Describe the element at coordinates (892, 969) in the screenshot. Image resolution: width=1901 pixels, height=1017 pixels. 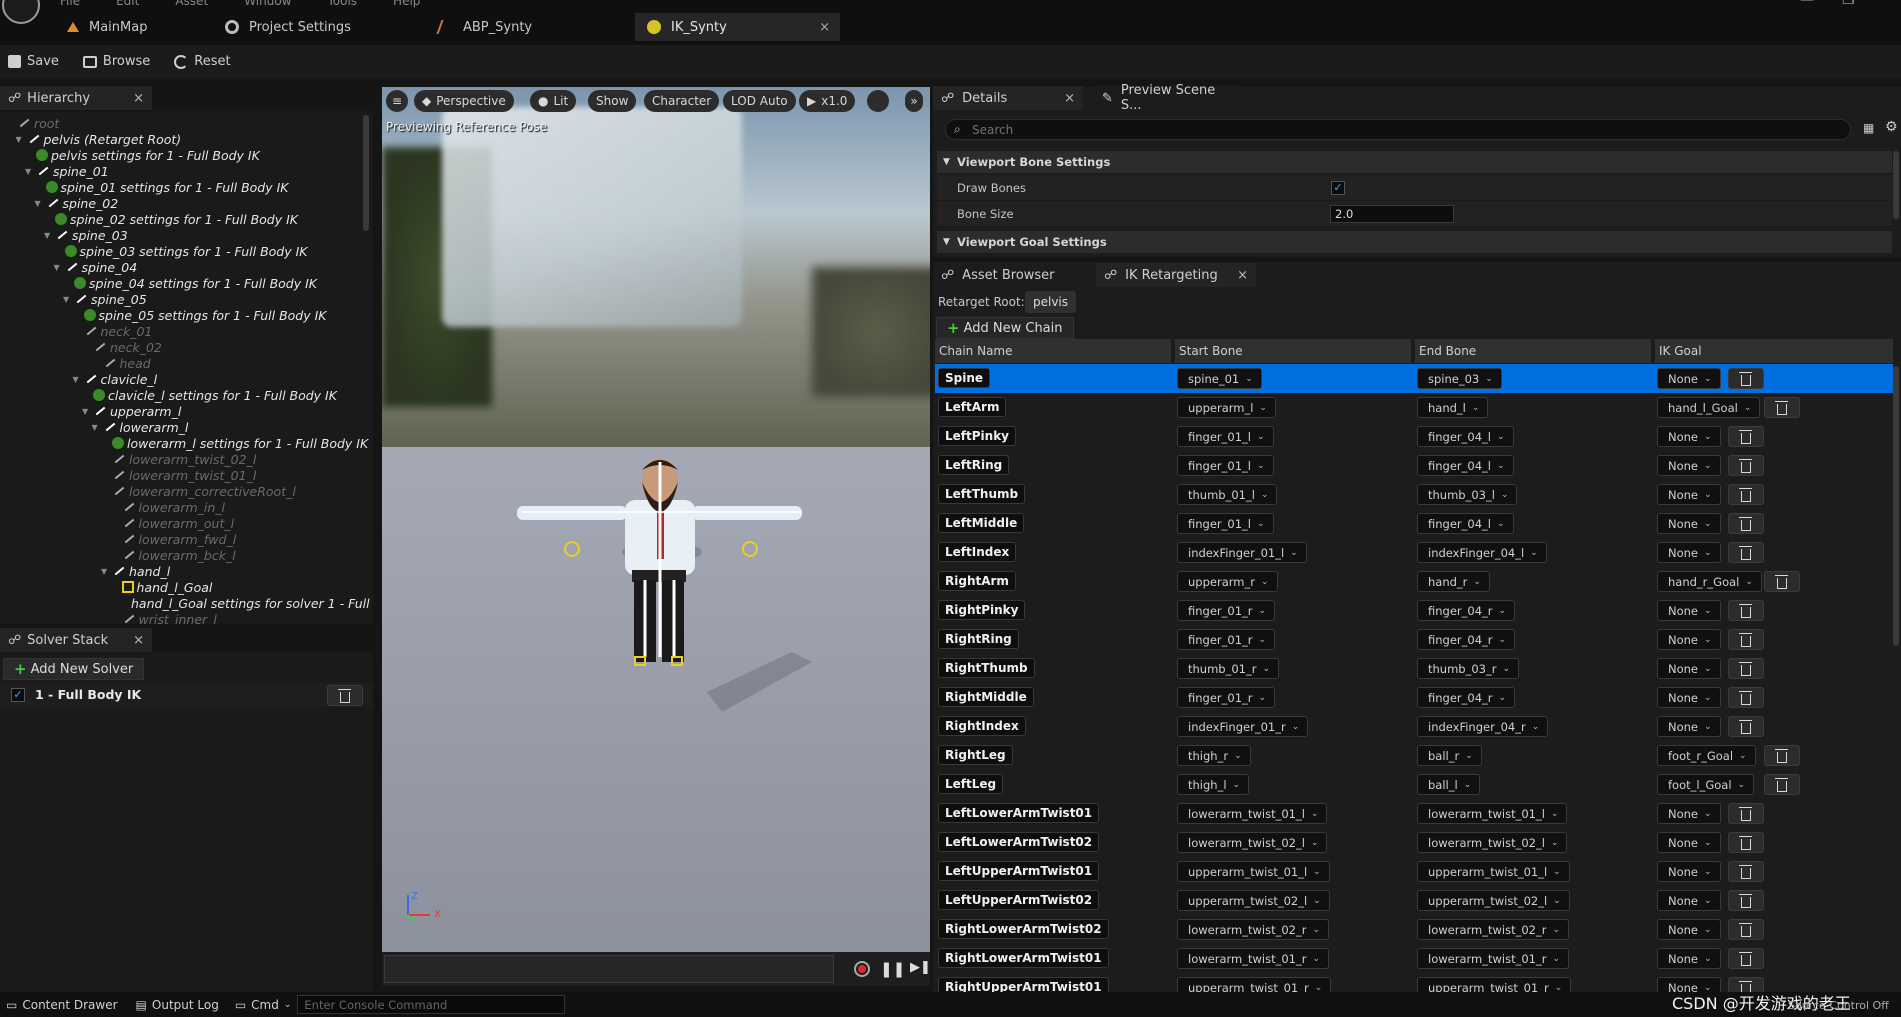
I see `pause-button: ❚❚` at that location.